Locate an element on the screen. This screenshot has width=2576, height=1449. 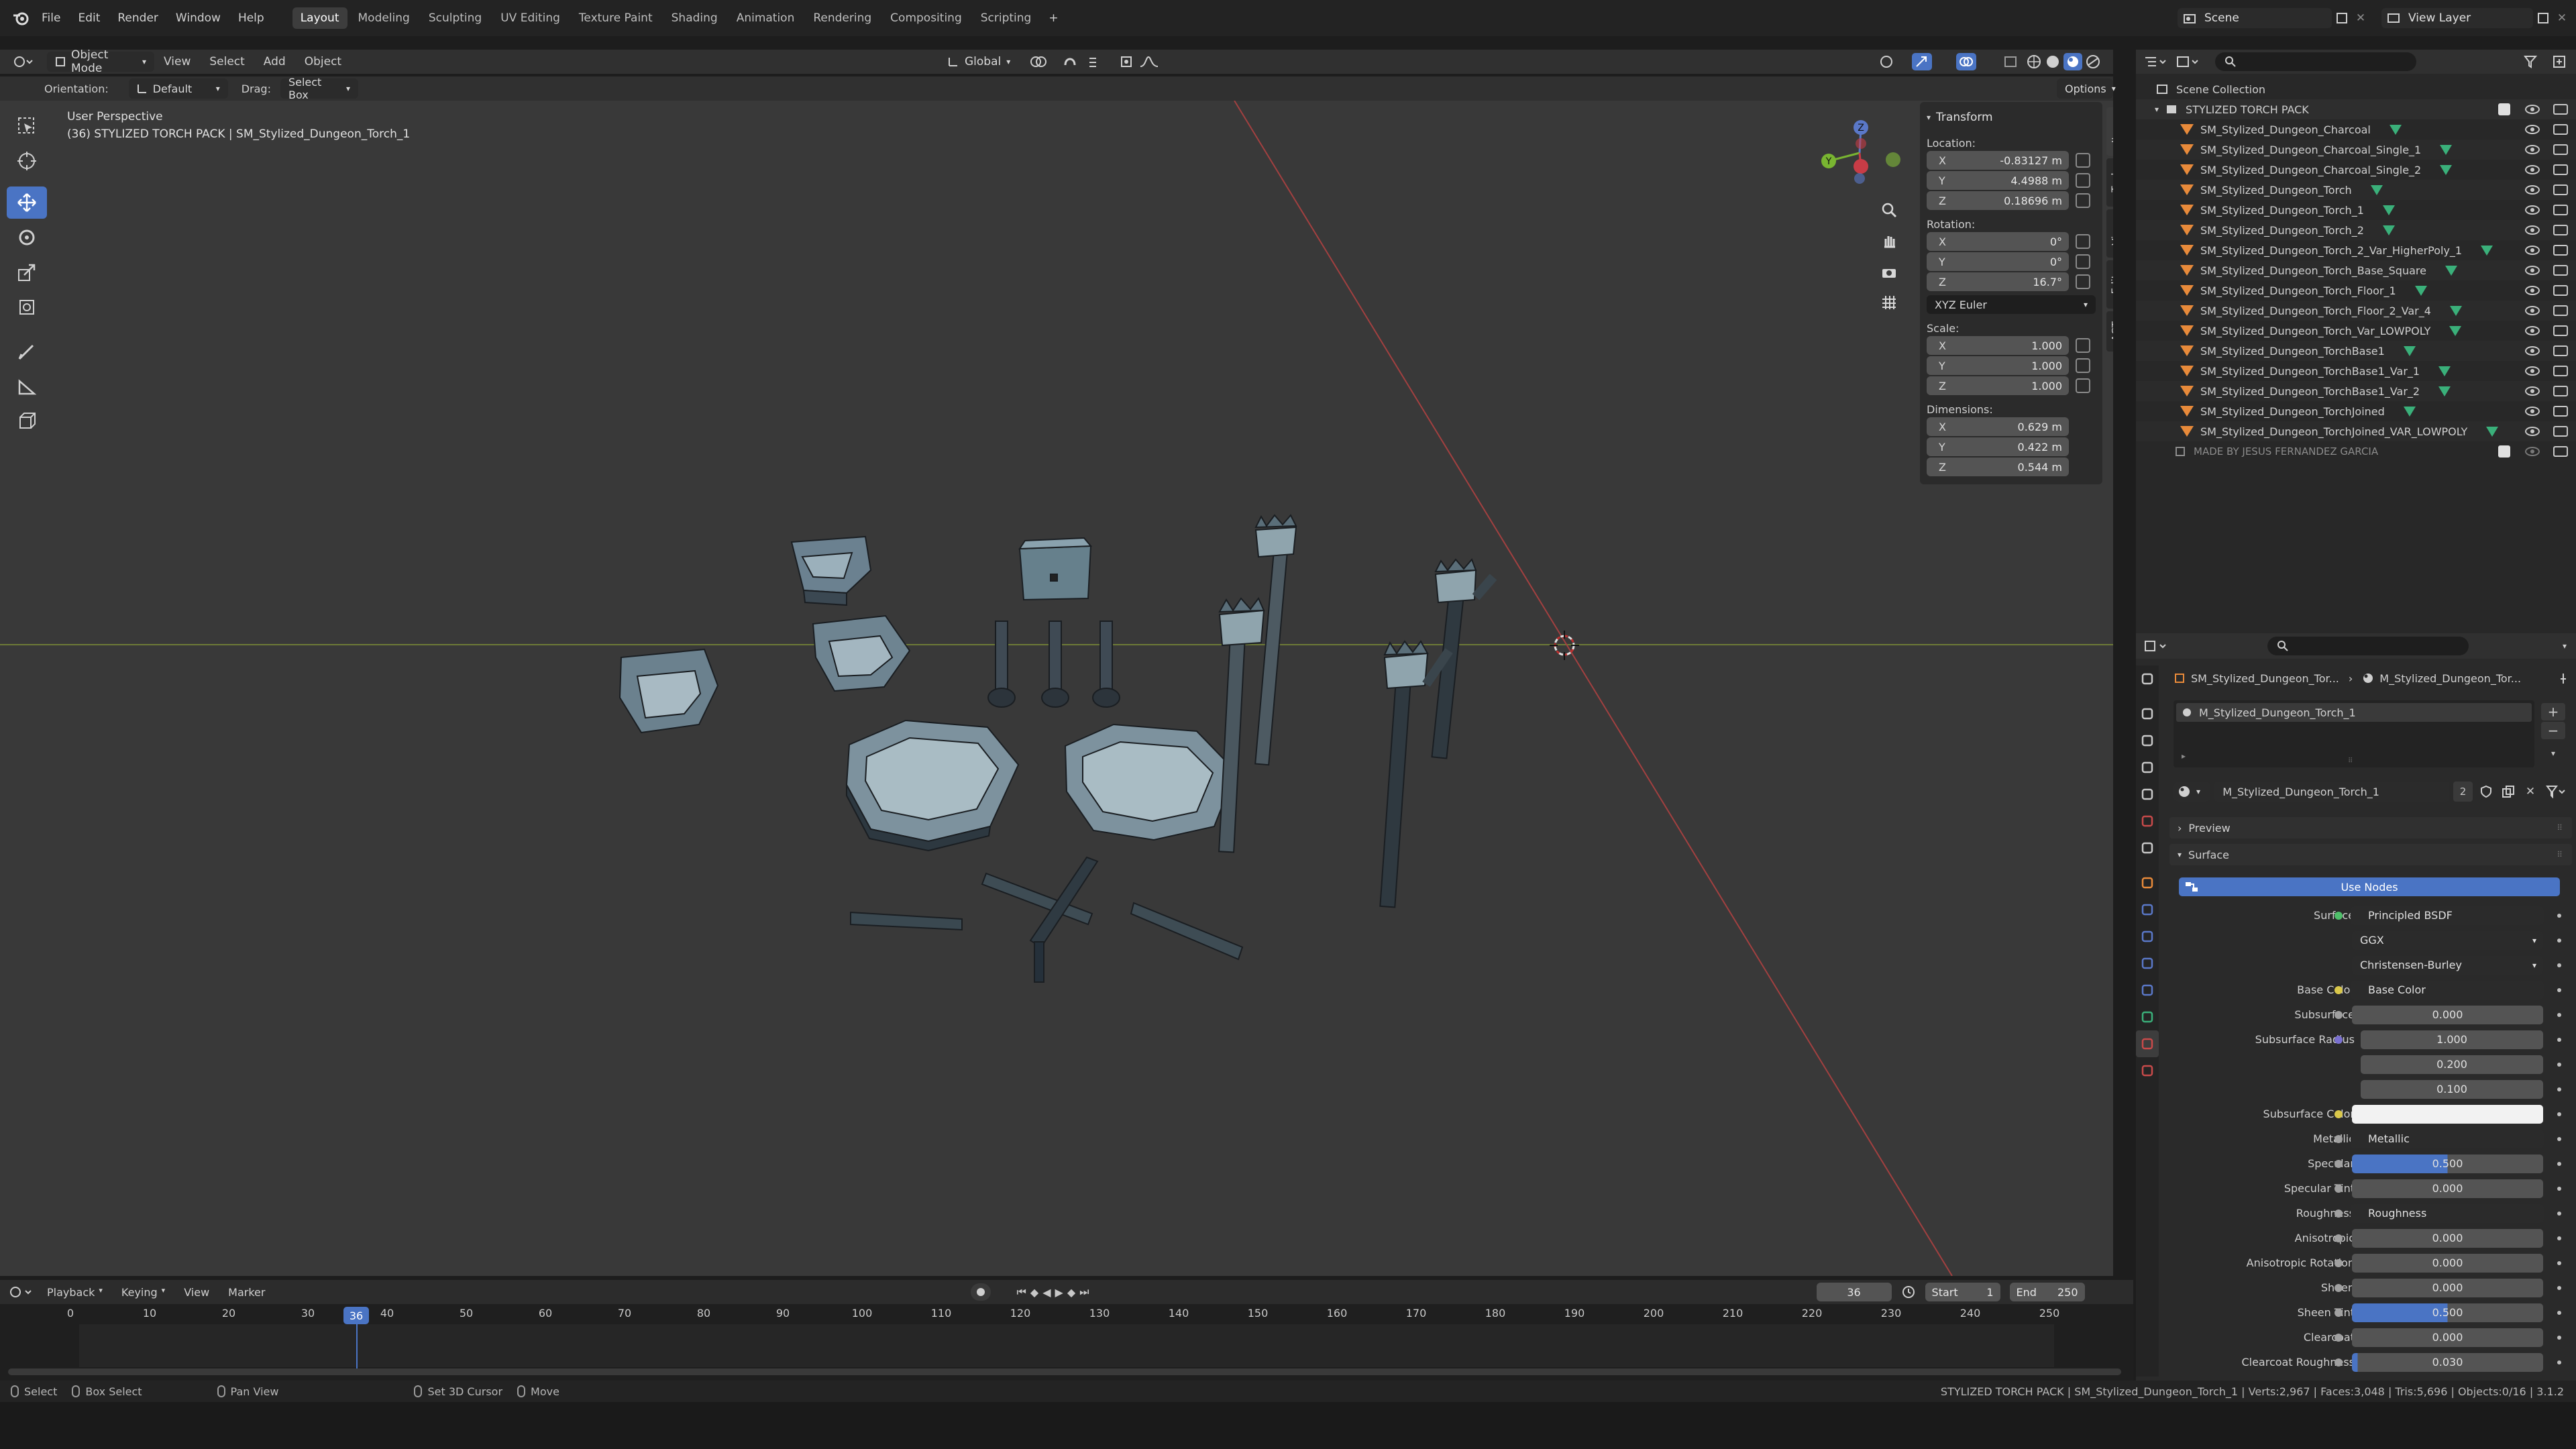
charcoal-sticks is located at coordinates (1047, 919).